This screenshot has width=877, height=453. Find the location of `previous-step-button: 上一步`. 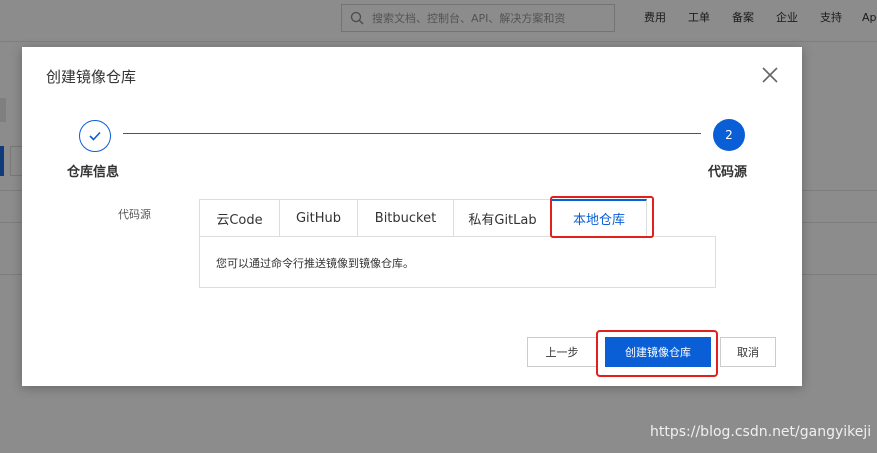

previous-step-button: 上一步 is located at coordinates (562, 352).